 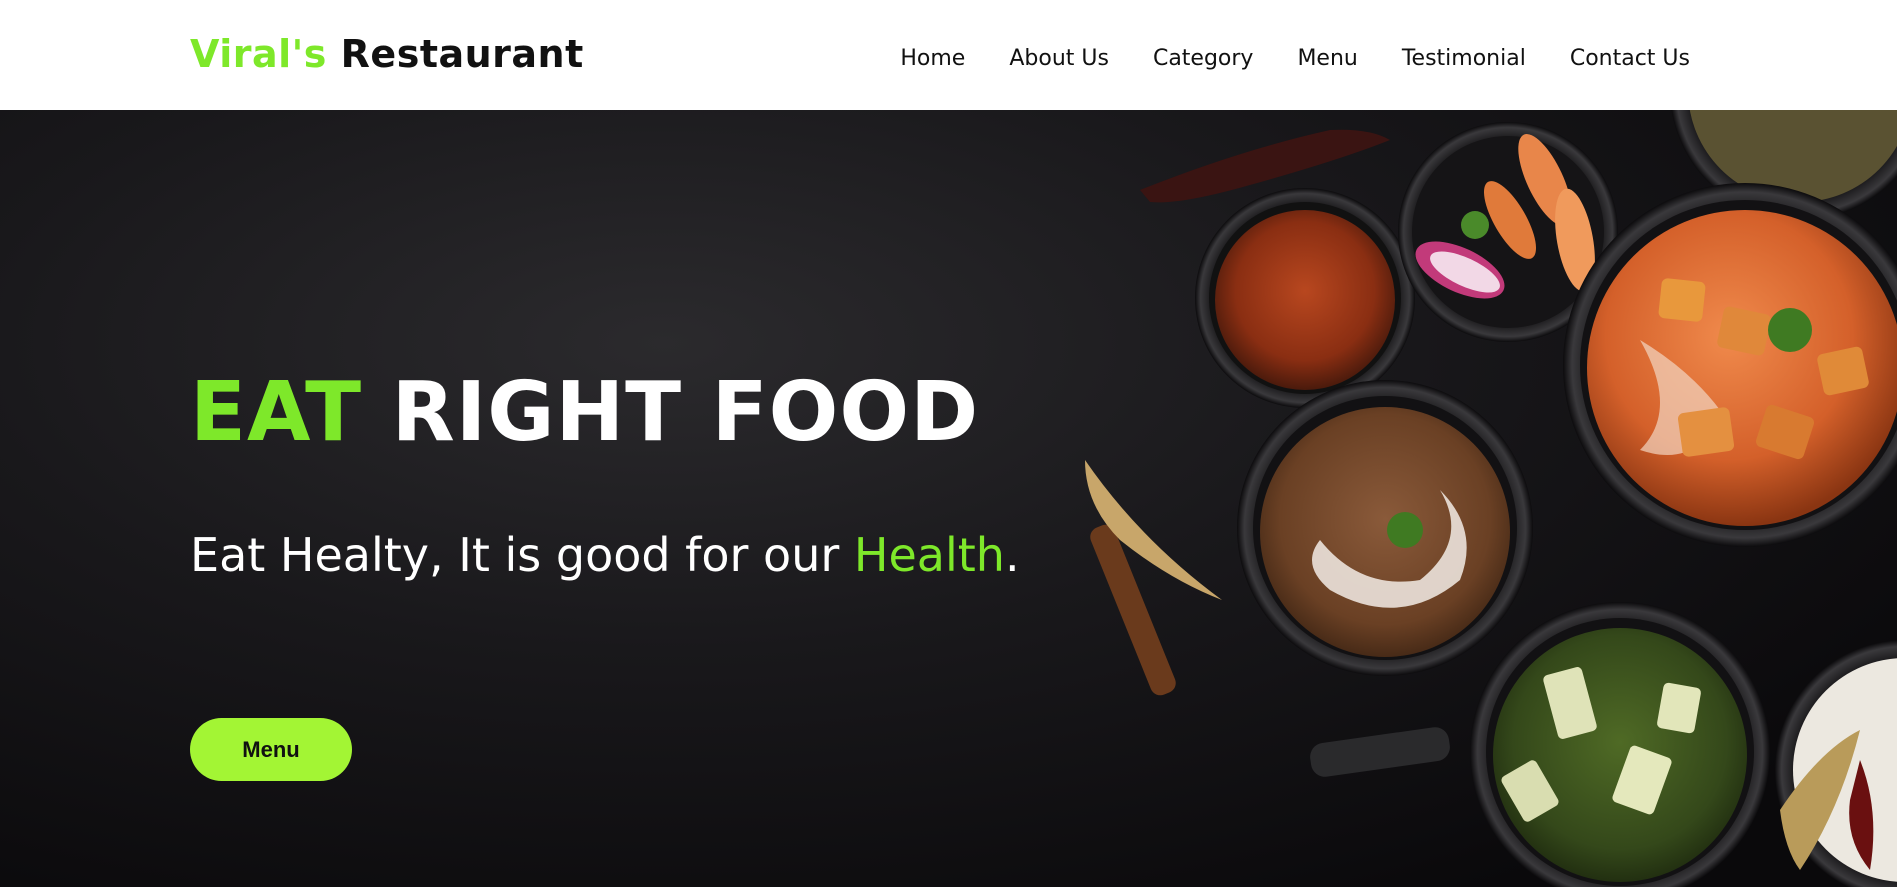 I want to click on logo-main-text: Restaurant, so click(x=455, y=54).